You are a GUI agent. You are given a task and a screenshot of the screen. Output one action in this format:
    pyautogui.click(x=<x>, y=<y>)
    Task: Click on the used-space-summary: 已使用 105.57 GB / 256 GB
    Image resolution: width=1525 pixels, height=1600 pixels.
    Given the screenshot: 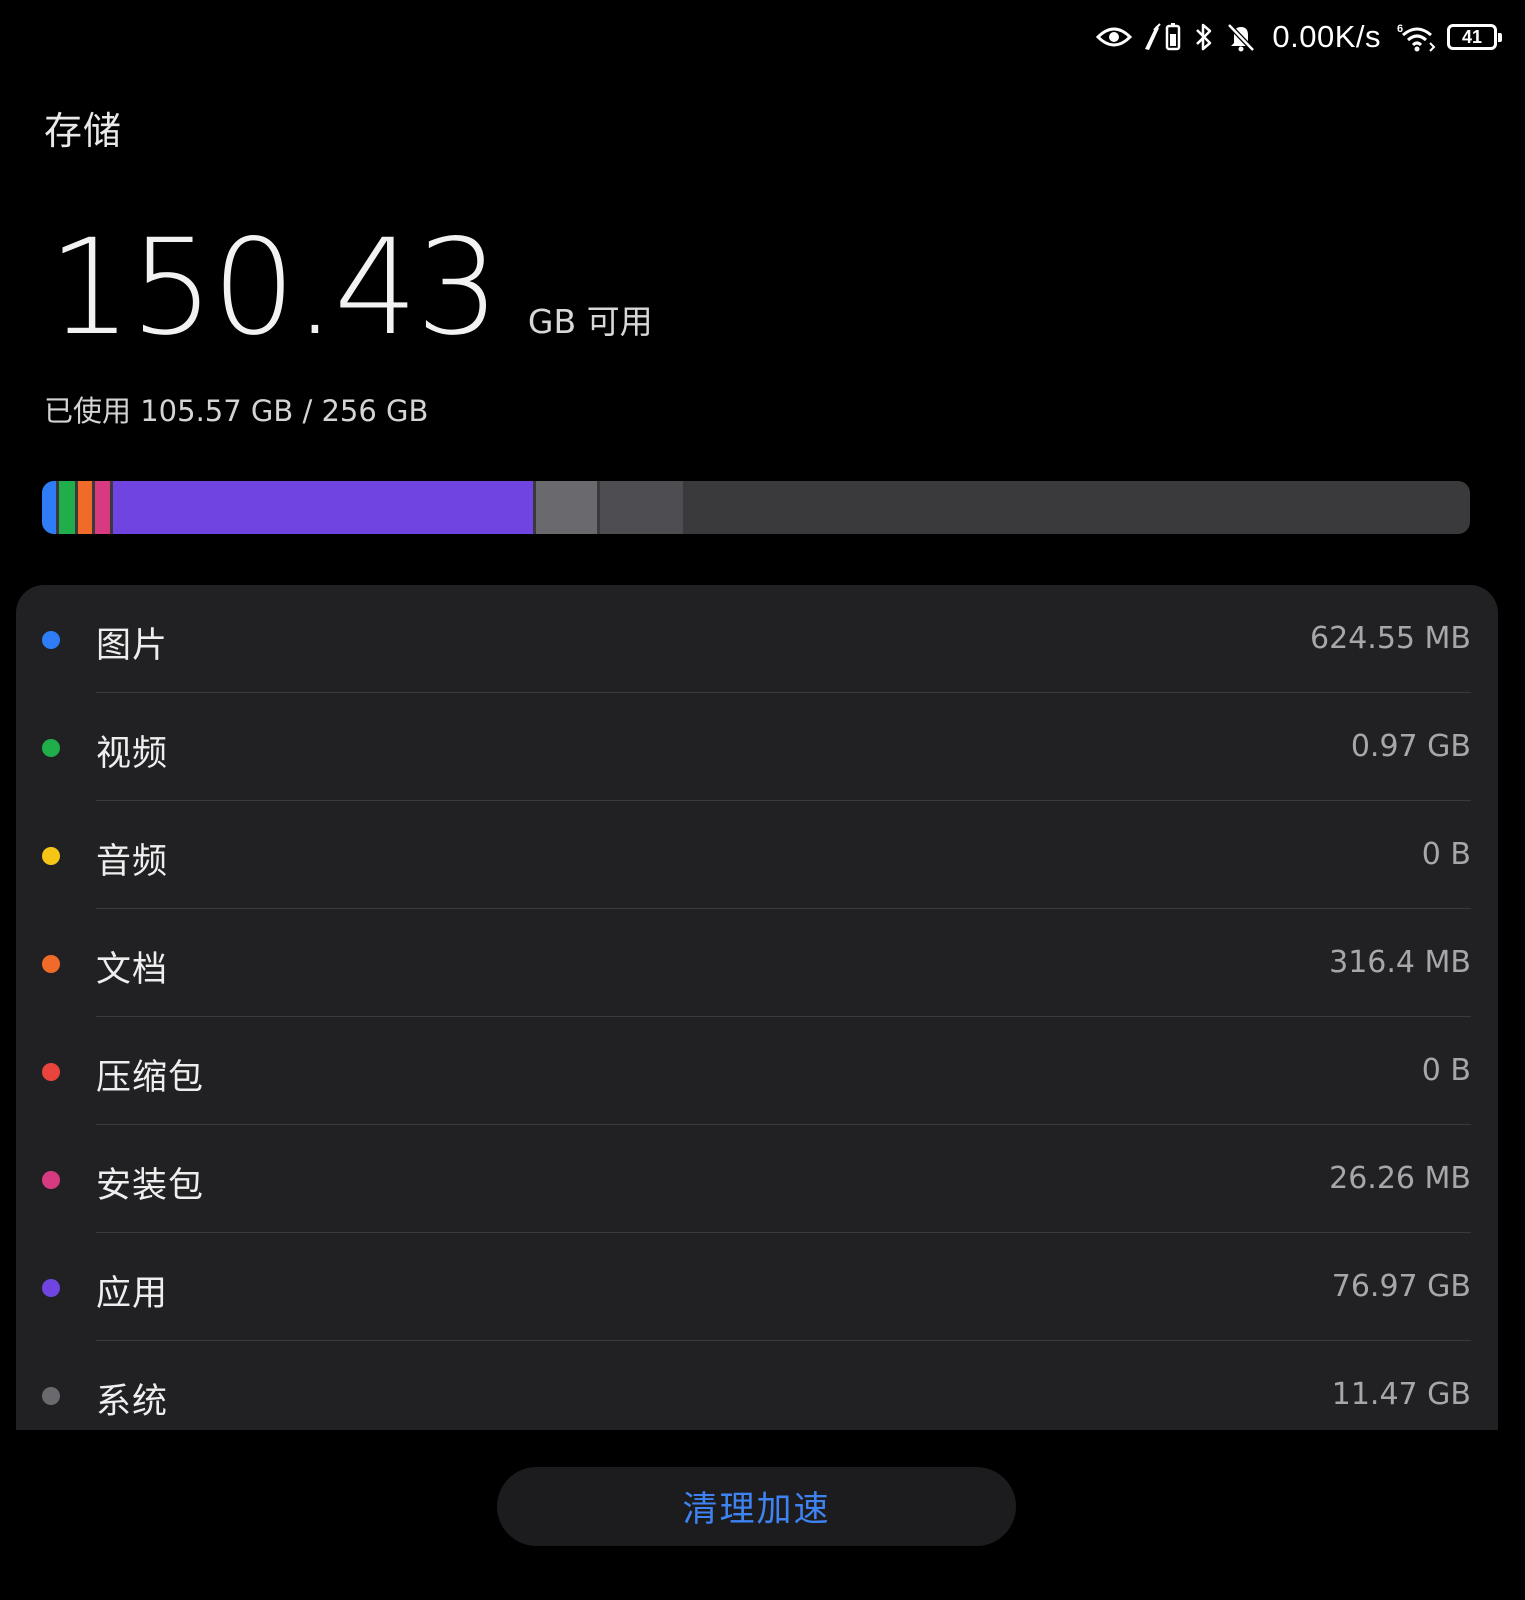 What is the action you would take?
    pyautogui.click(x=236, y=411)
    